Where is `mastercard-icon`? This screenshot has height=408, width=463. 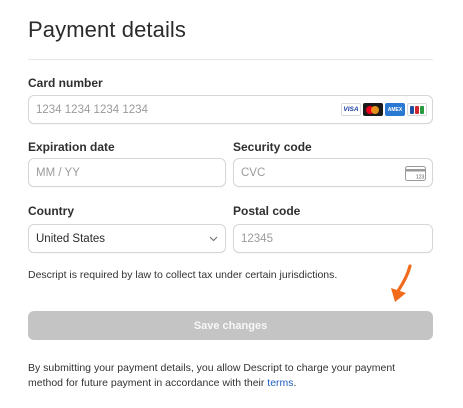
mastercard-icon is located at coordinates (373, 109).